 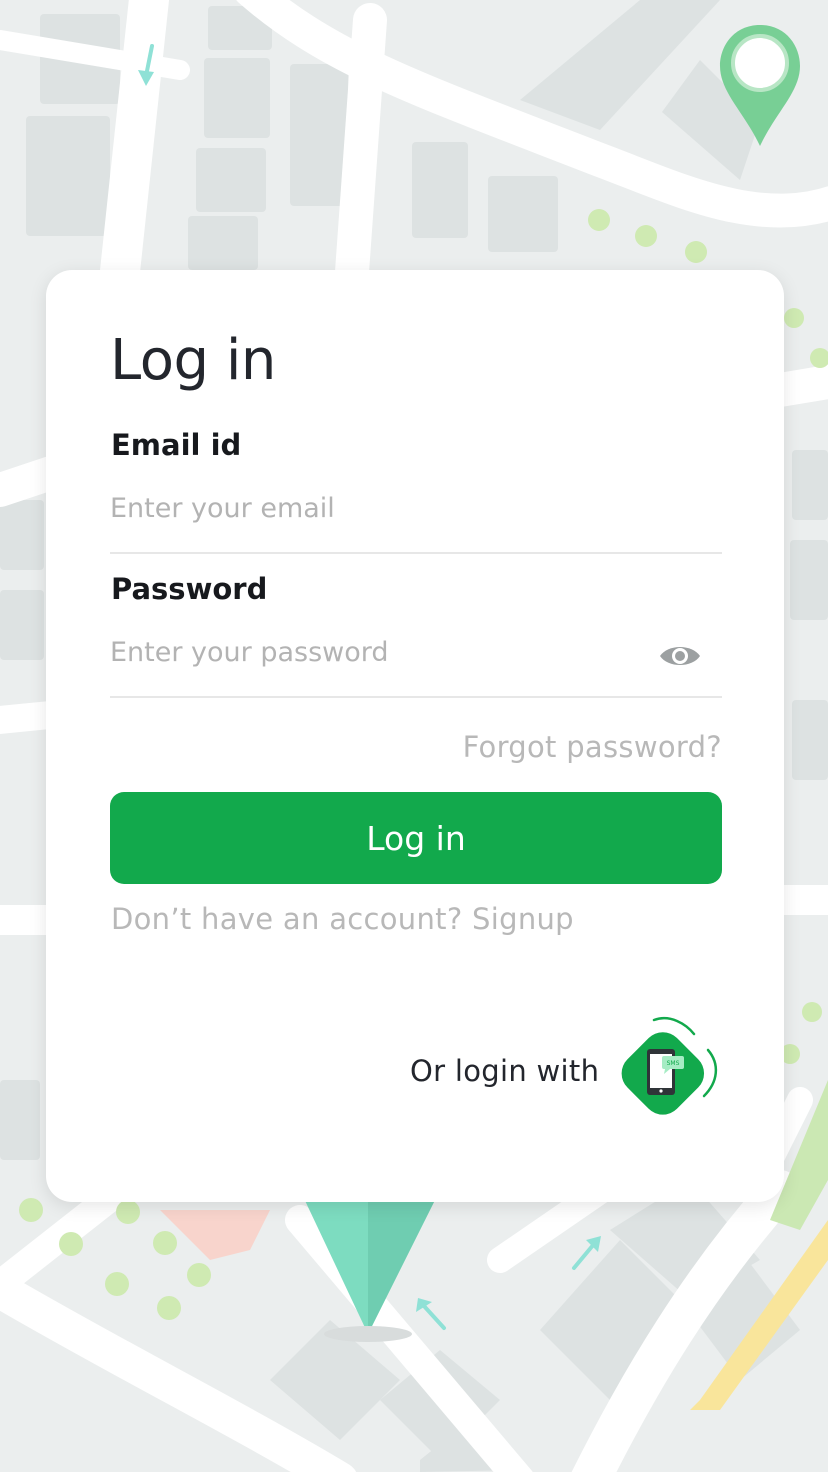 I want to click on eye-icon, so click(x=680, y=656).